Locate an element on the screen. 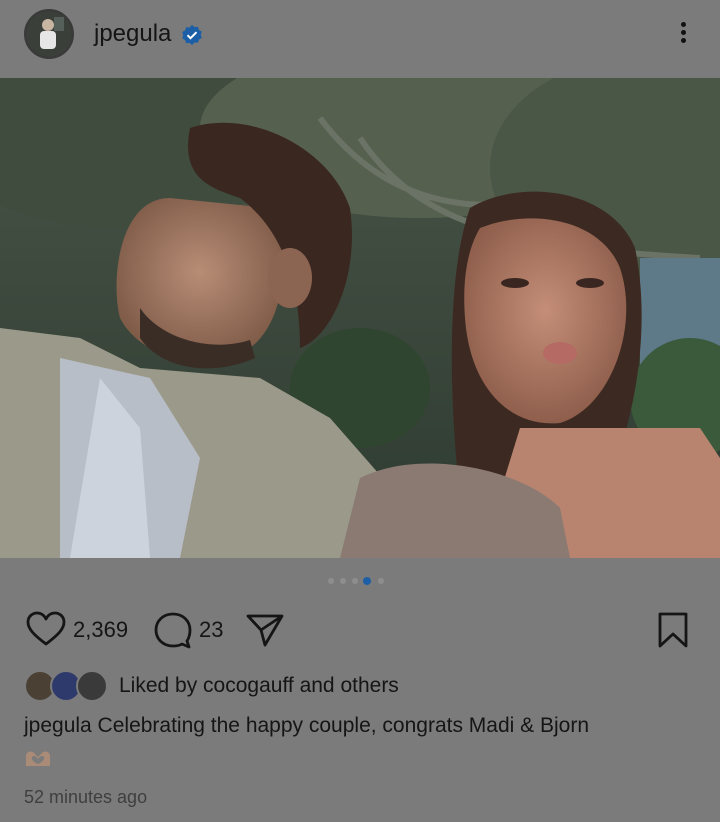  liked-by-row: Liked by cocogauff and others is located at coordinates (369, 686).